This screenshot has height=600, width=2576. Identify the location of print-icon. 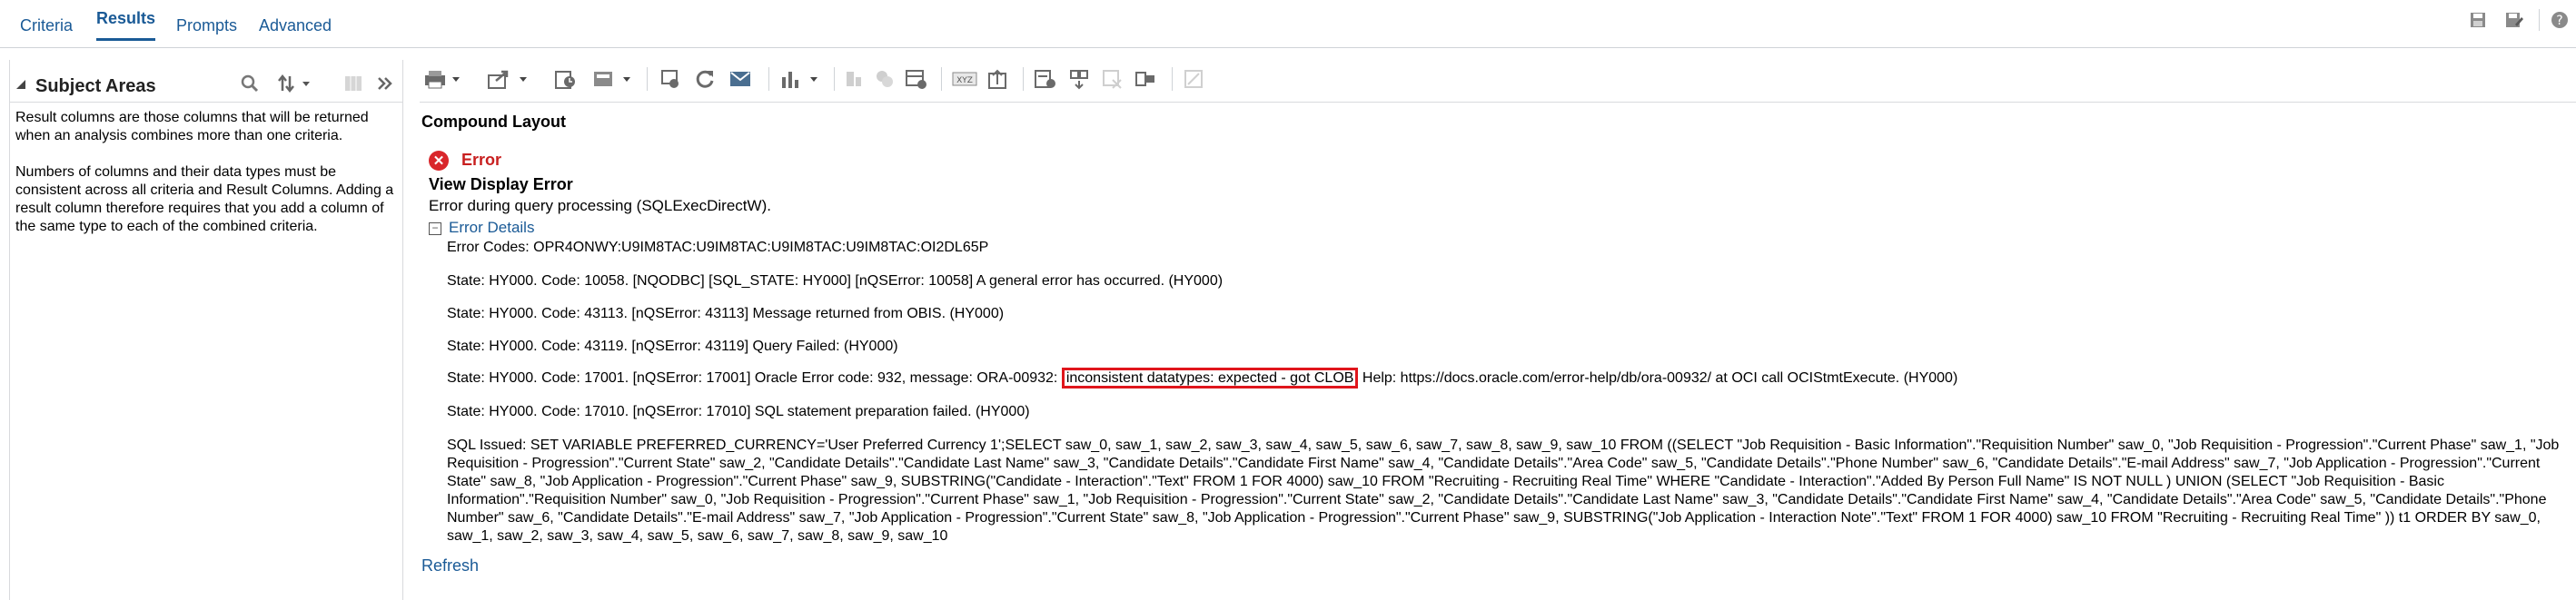
(443, 79).